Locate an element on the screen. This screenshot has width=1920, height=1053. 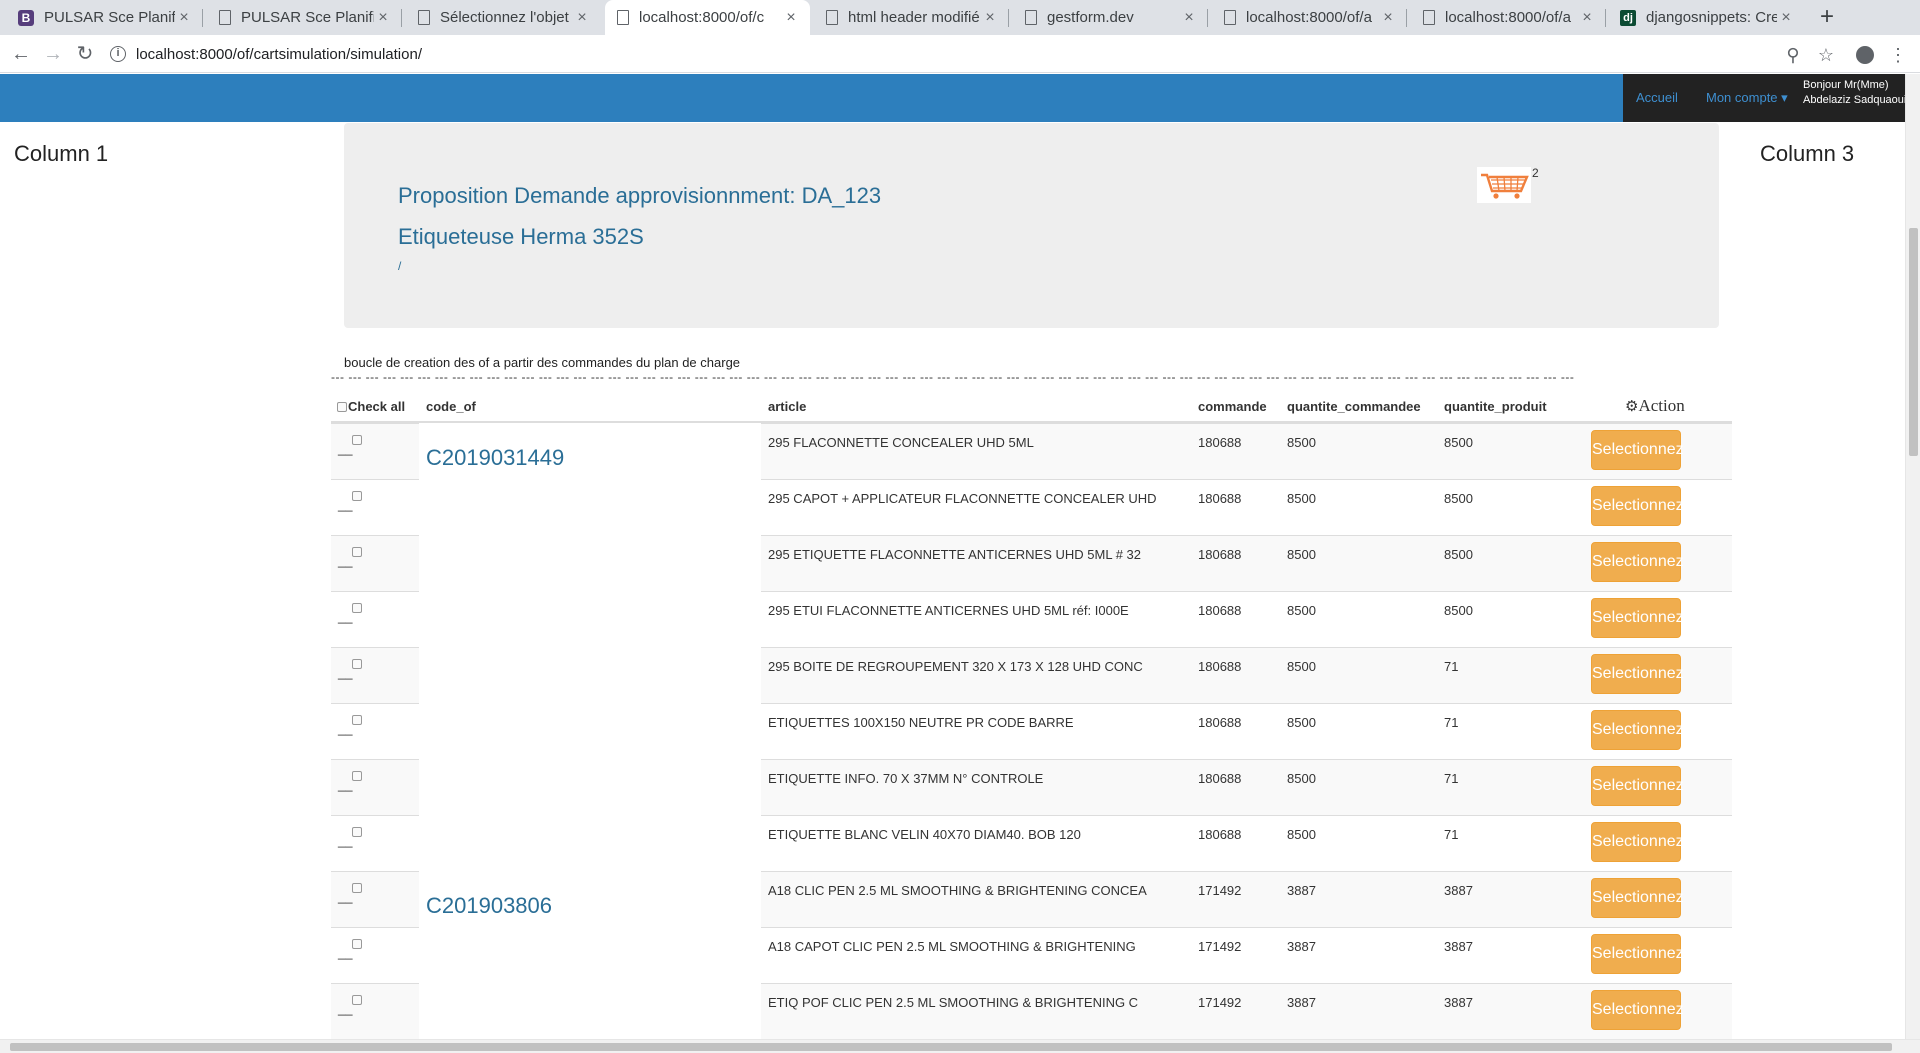
tab-title: html header modifié is located at coordinates (914, 17).